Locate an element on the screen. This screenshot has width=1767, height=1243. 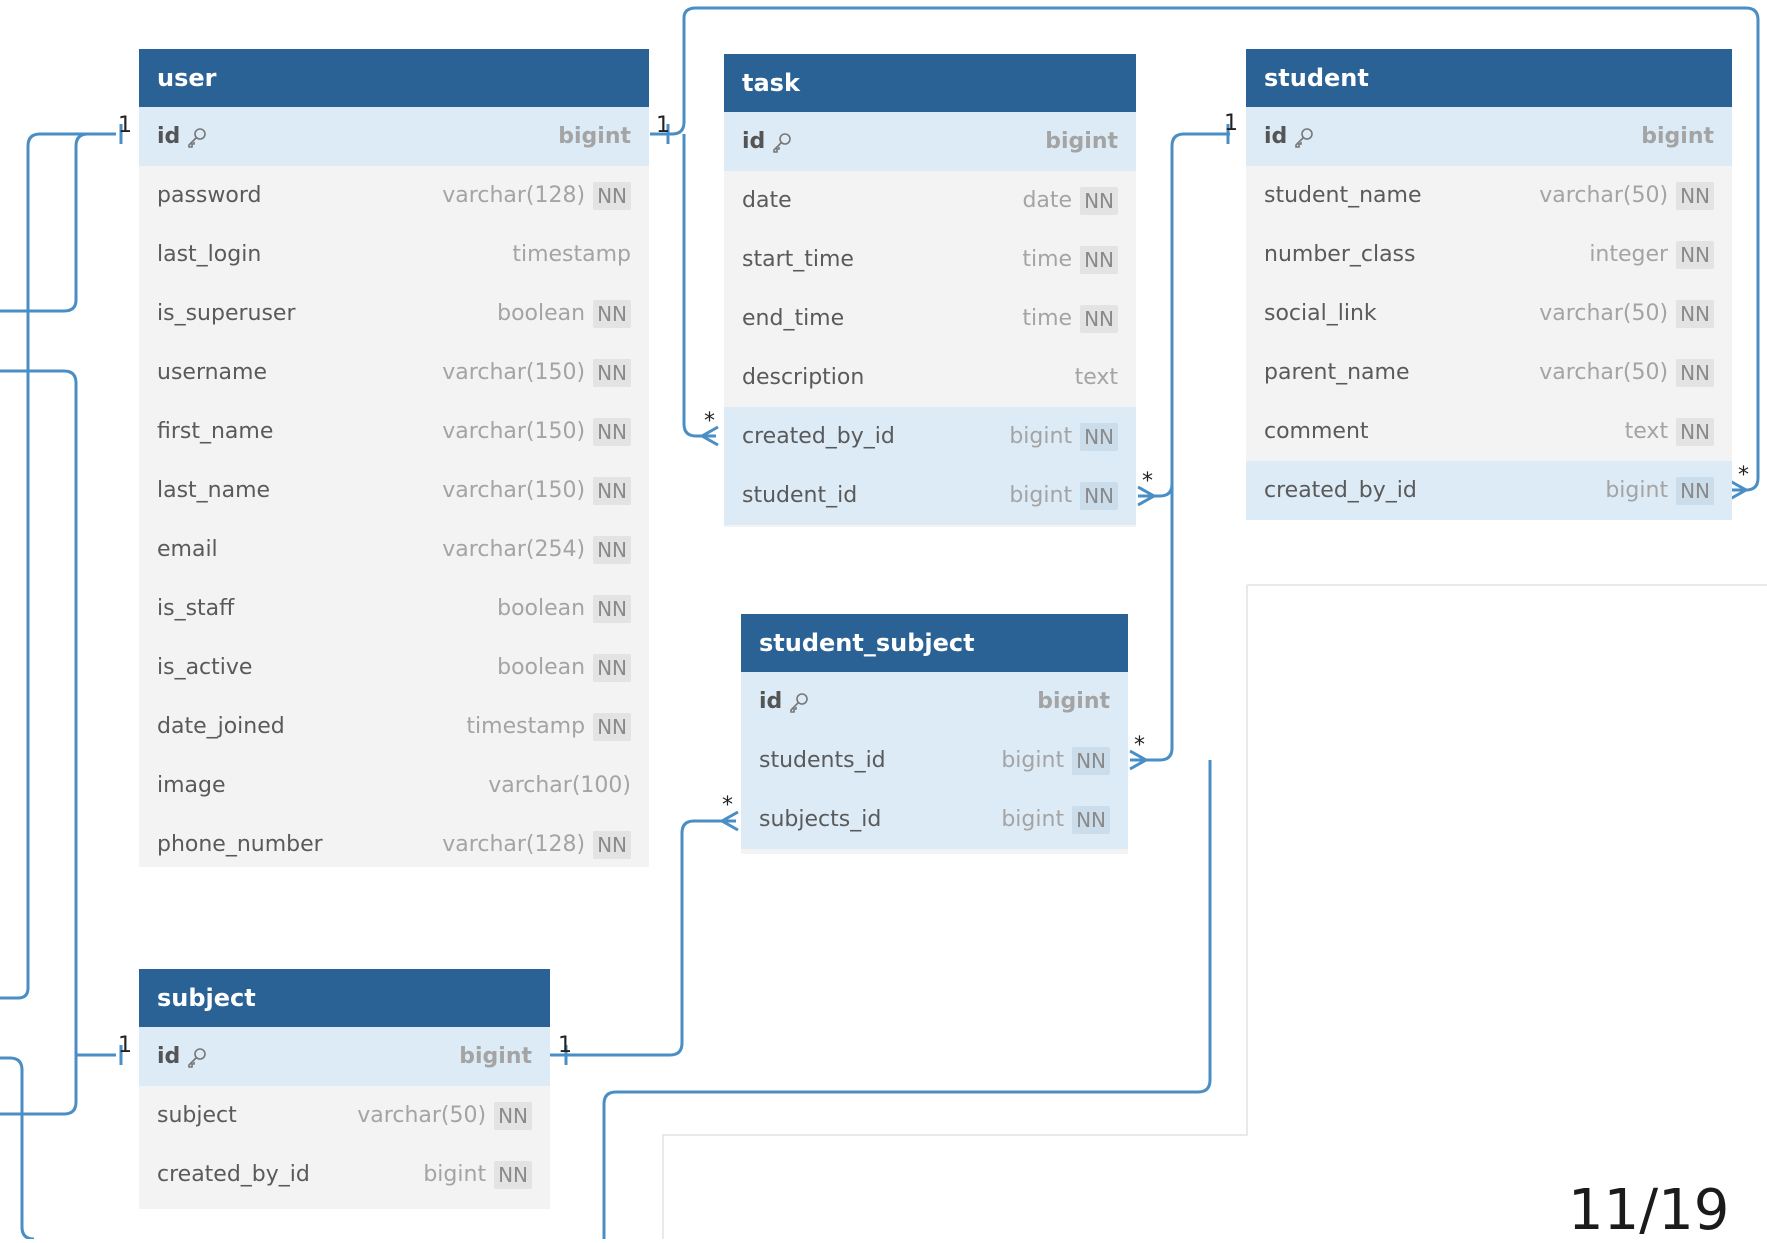
table-row: subject varchar(50) NN is located at coordinates (344, 1115).